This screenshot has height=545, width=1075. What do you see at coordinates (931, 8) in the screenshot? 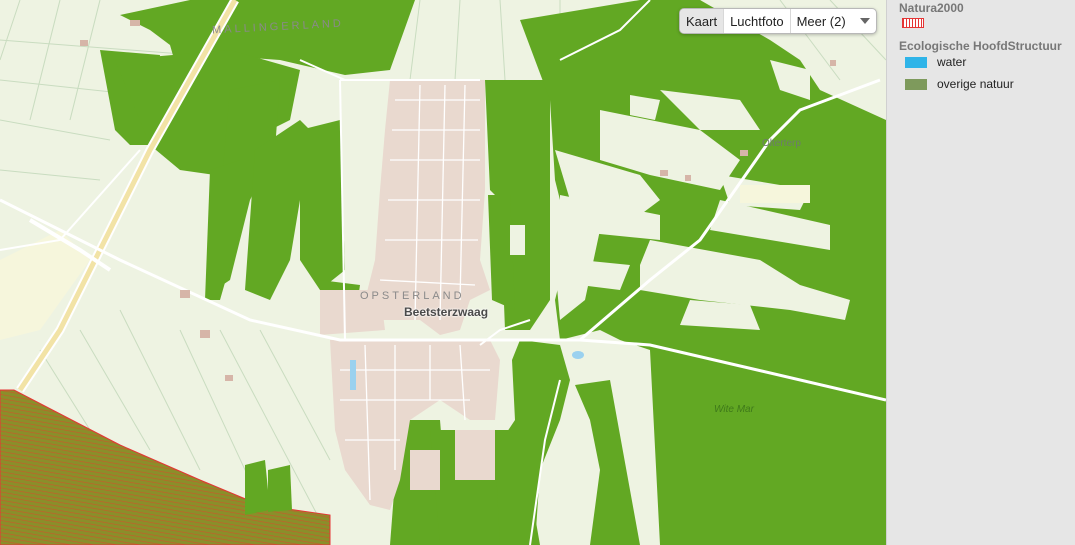
I see `legend-natura2000-title: Natura2000` at bounding box center [931, 8].